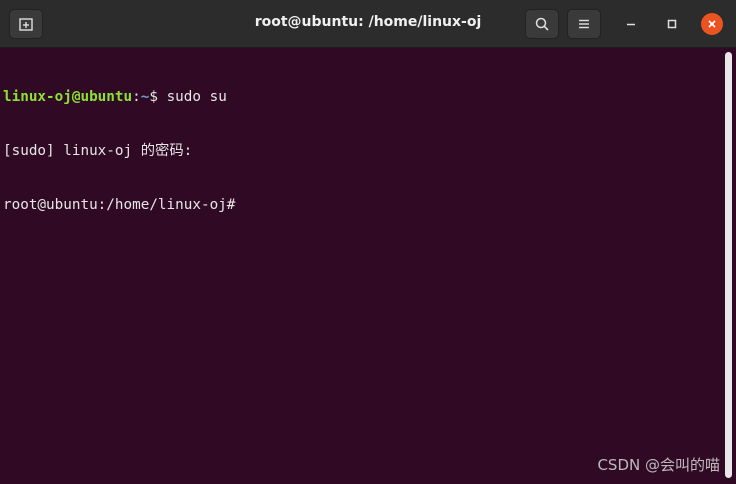 This screenshot has width=736, height=484. I want to click on close-button, so click(712, 24).